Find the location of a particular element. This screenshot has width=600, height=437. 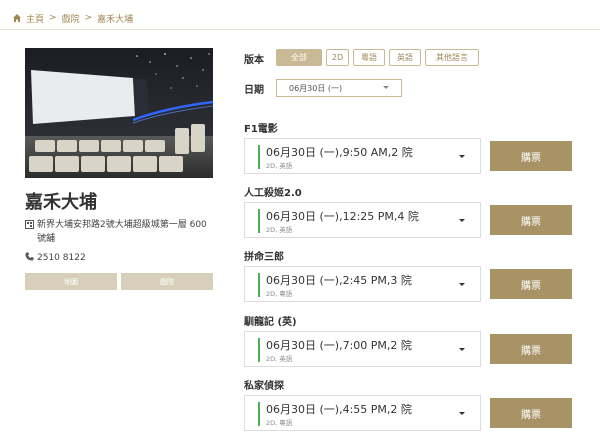

session-dropdown: 06月30日 (一),4:55 PM,2 院 2D, 粵語 is located at coordinates (362, 413).